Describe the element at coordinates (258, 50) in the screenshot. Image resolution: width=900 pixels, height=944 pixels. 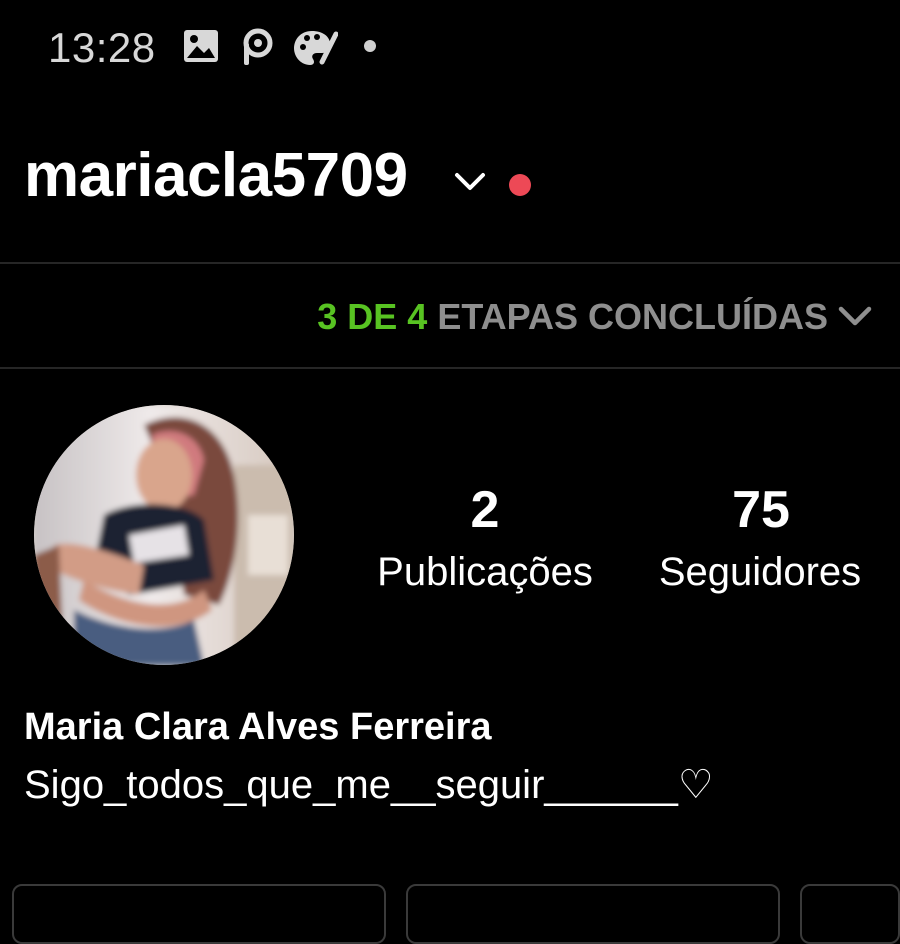
I see `picsart-icon` at that location.